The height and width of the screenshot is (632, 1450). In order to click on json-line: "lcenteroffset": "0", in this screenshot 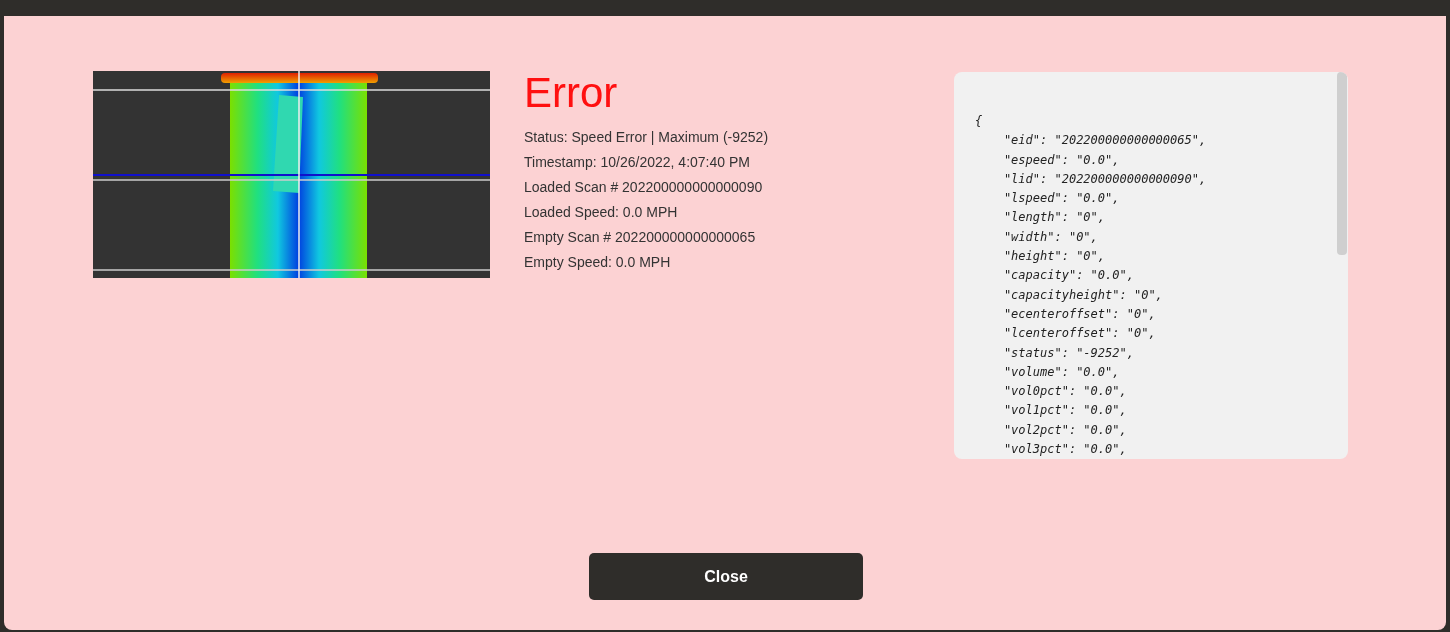, I will do `click(1079, 334)`.